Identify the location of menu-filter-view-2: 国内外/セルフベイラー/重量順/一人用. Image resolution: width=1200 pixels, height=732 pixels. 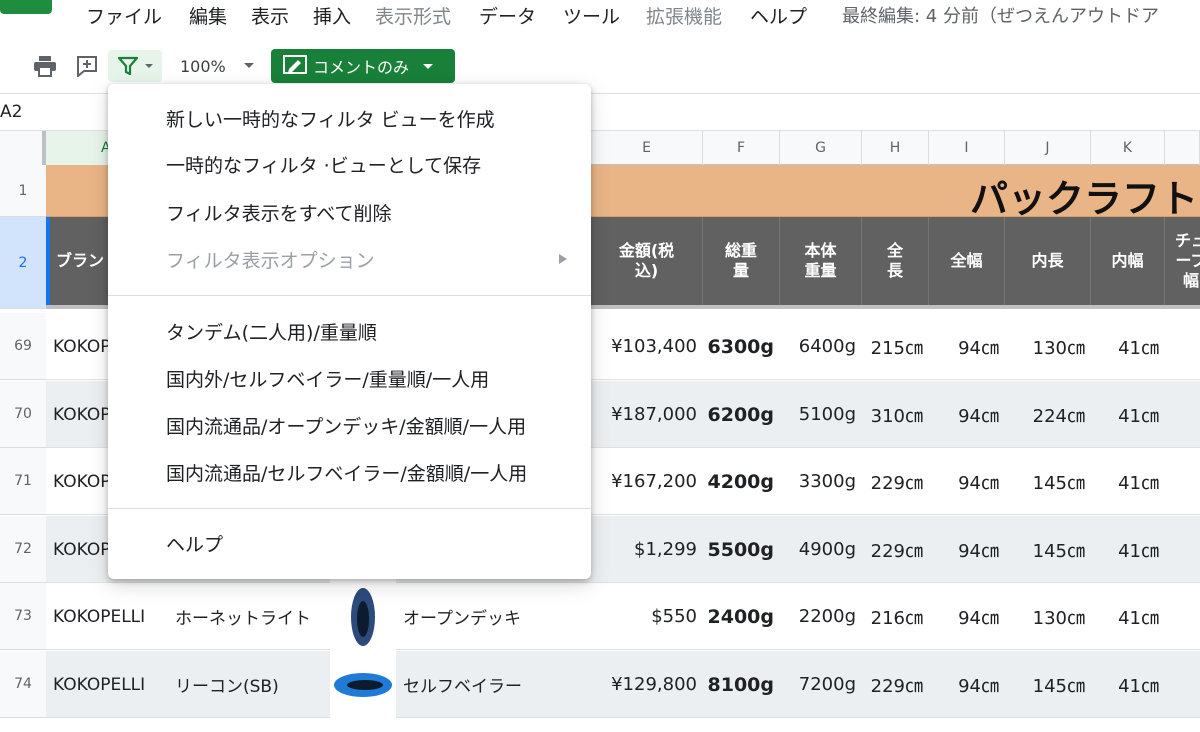
(349, 378).